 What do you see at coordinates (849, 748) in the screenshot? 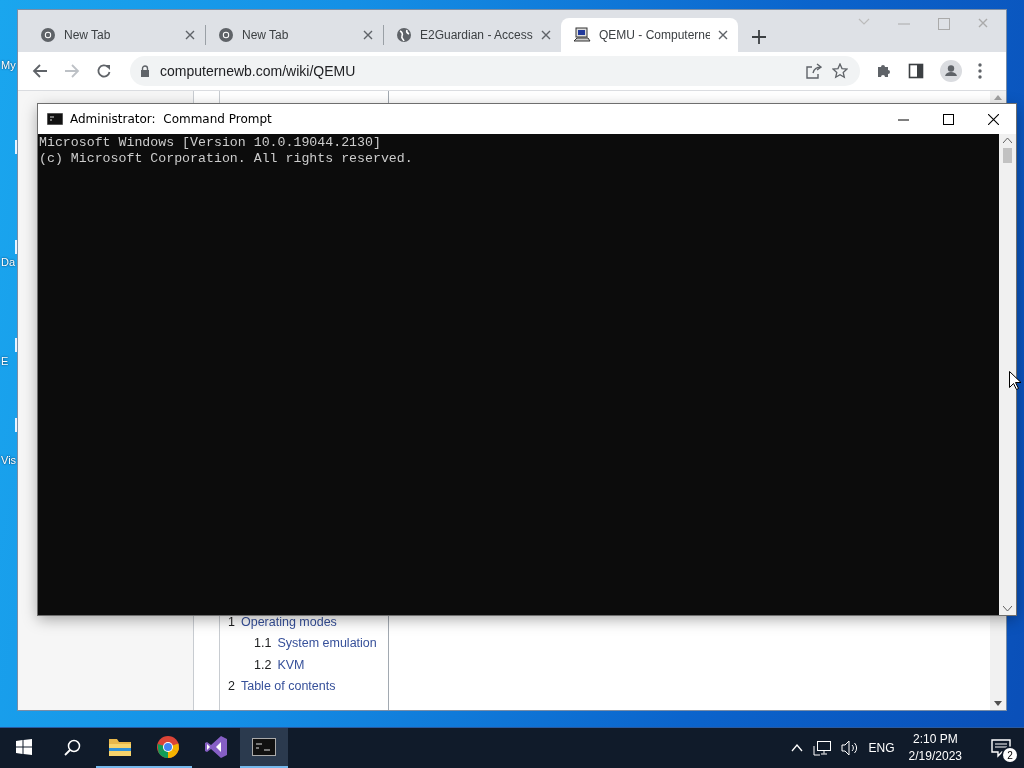
I see `speaker-icon` at bounding box center [849, 748].